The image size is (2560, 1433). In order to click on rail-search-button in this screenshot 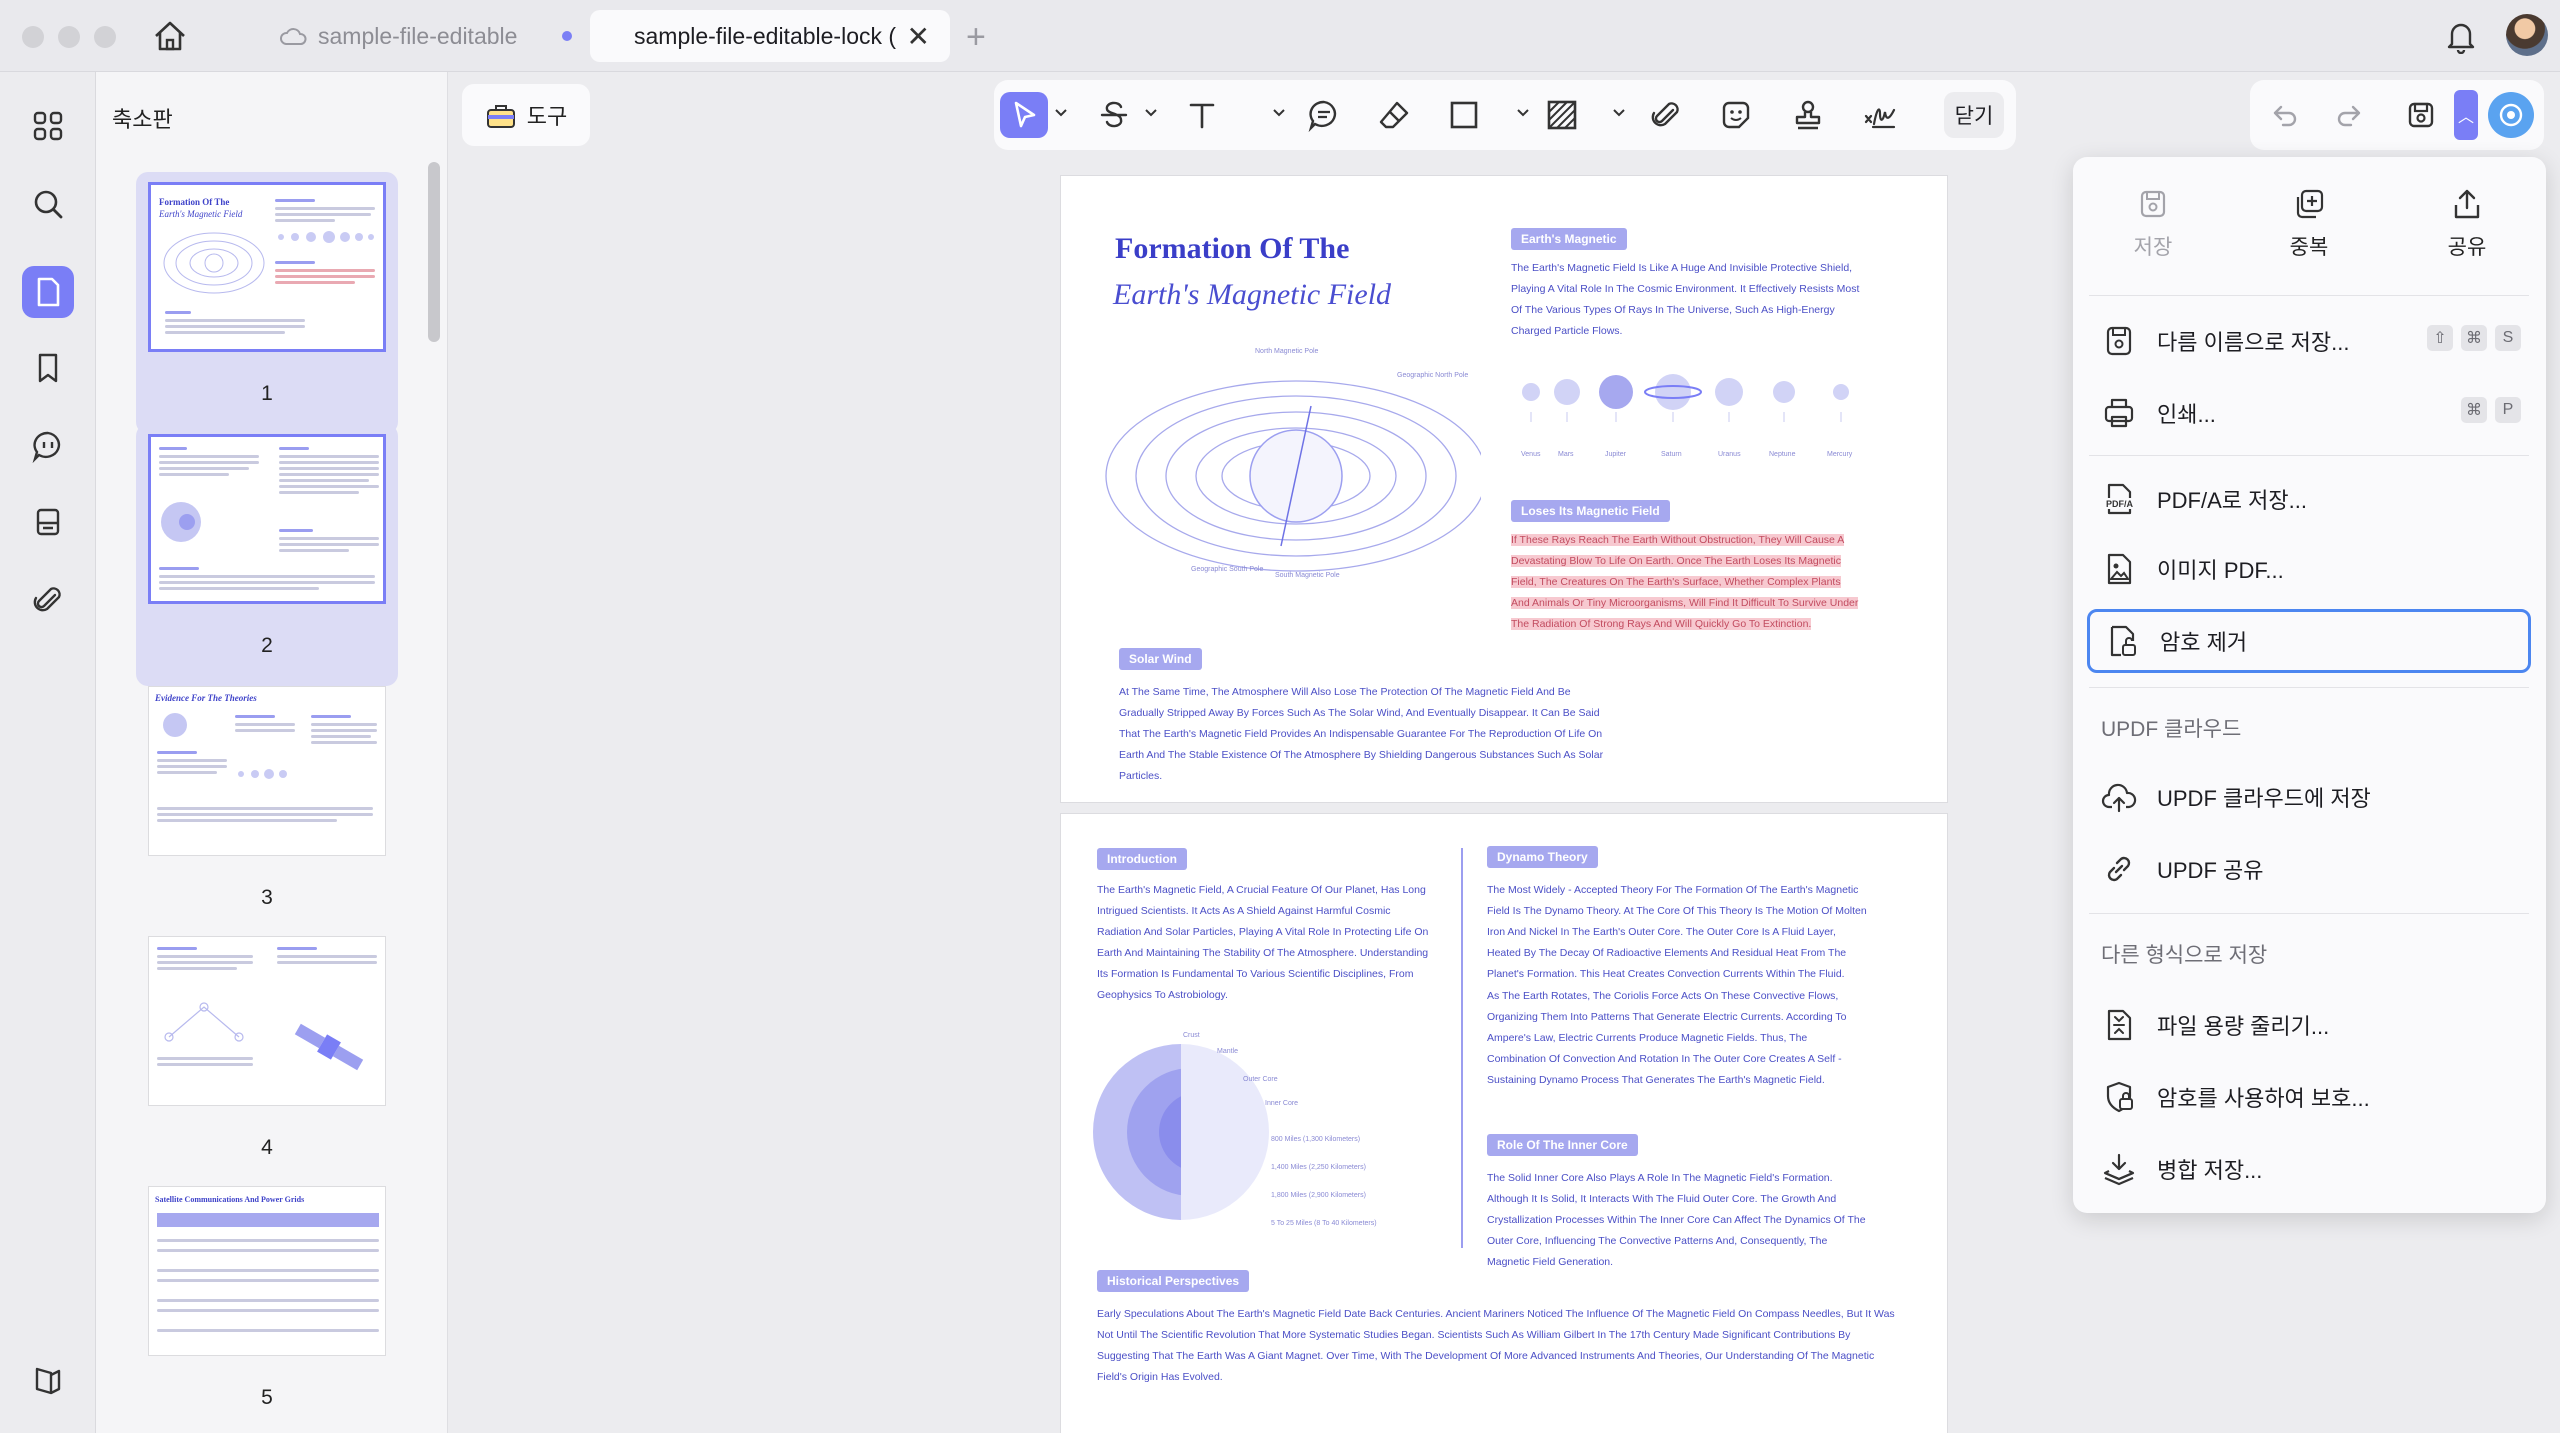, I will do `click(48, 204)`.